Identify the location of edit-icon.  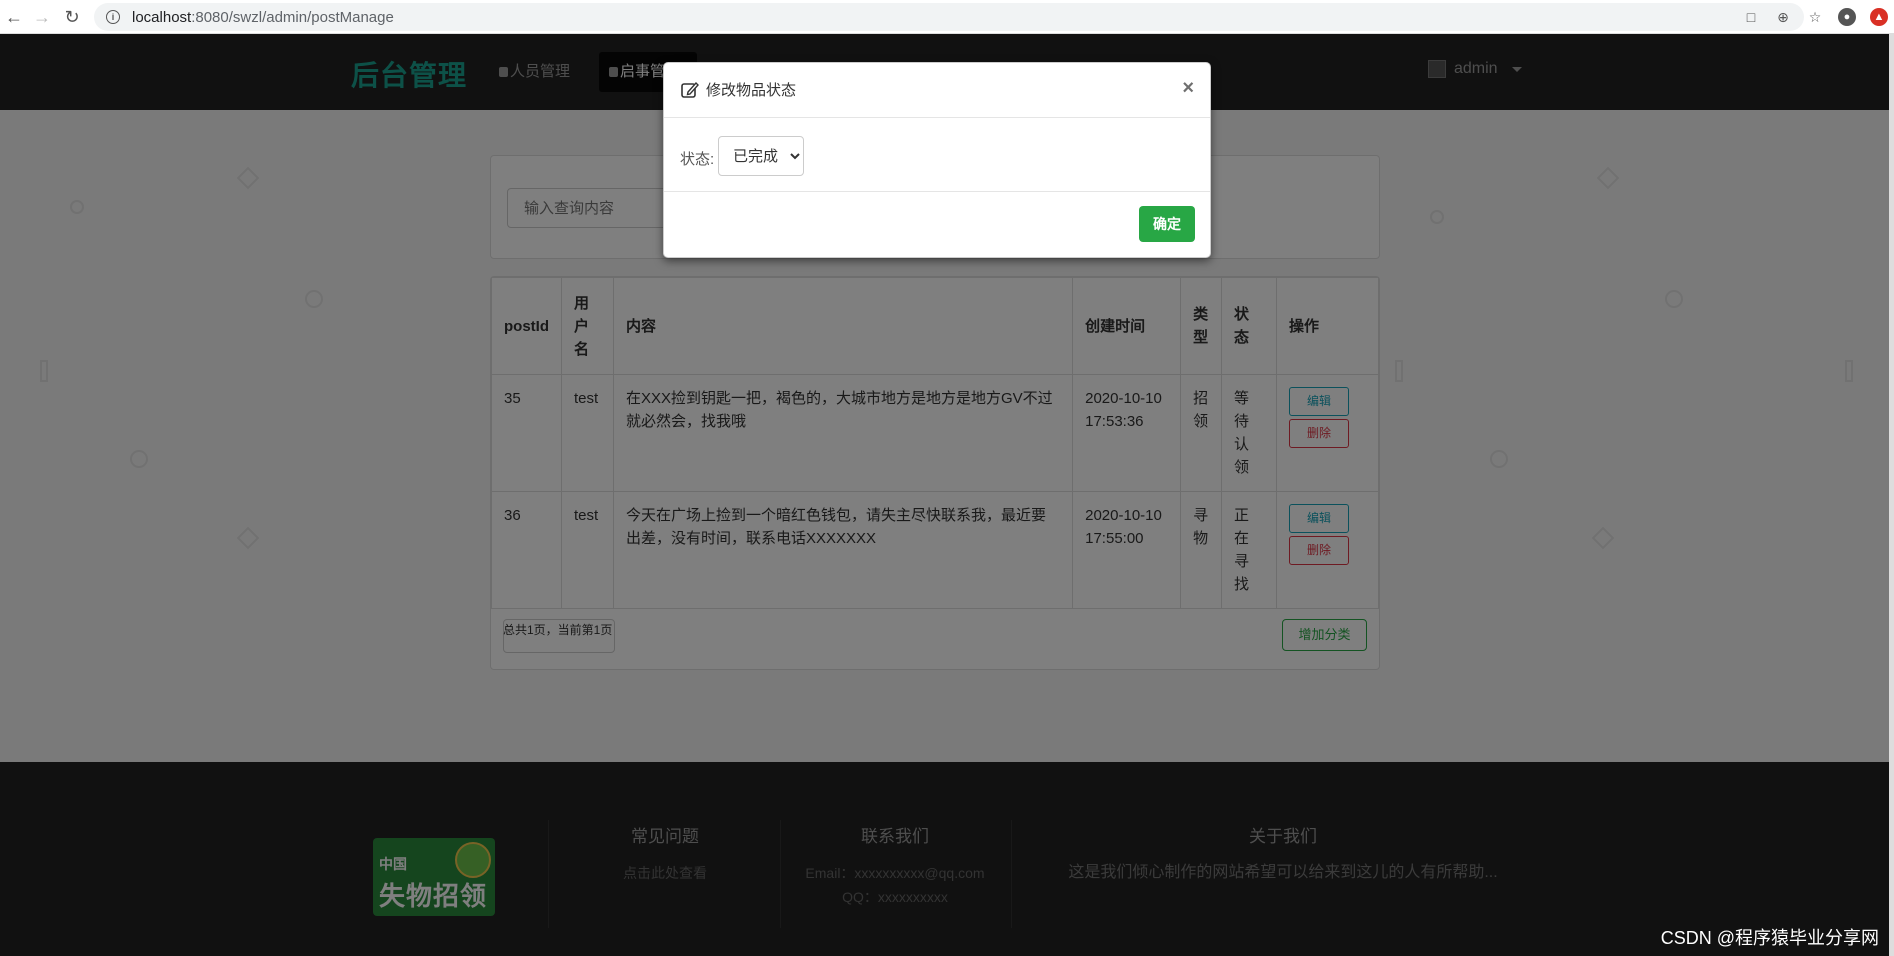
(690, 89).